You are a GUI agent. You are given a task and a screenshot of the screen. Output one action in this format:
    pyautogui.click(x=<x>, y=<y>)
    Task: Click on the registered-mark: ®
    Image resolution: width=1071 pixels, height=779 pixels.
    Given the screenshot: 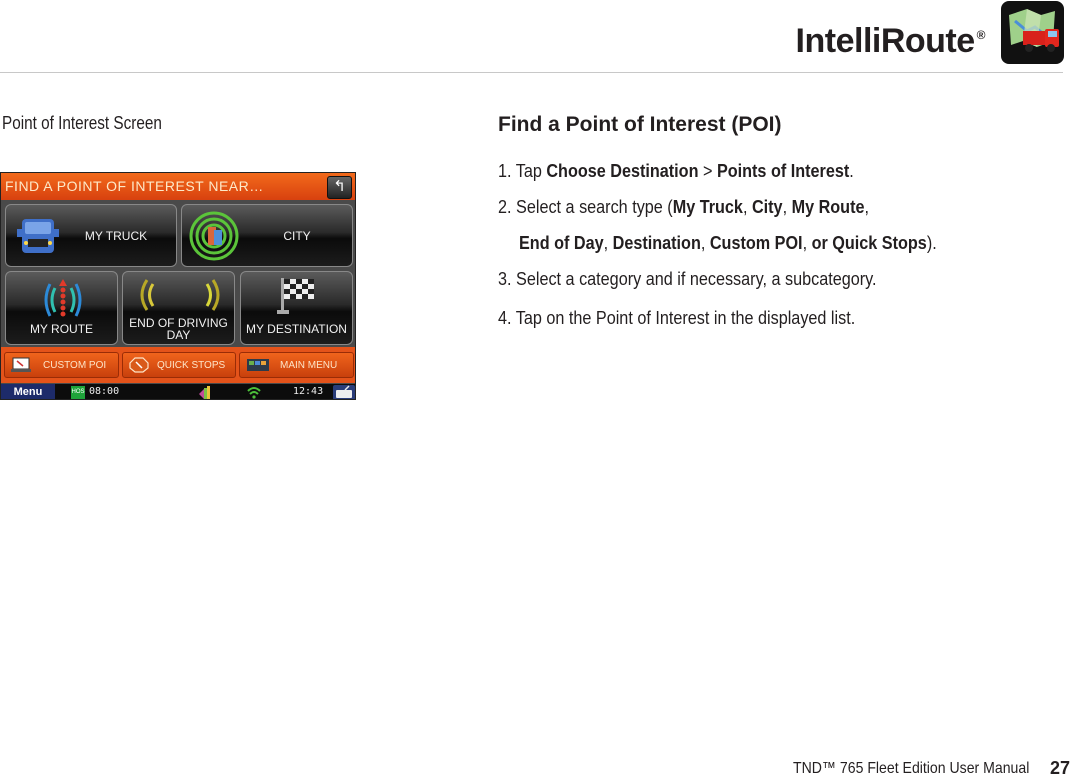 What is the action you would take?
    pyautogui.click(x=981, y=35)
    